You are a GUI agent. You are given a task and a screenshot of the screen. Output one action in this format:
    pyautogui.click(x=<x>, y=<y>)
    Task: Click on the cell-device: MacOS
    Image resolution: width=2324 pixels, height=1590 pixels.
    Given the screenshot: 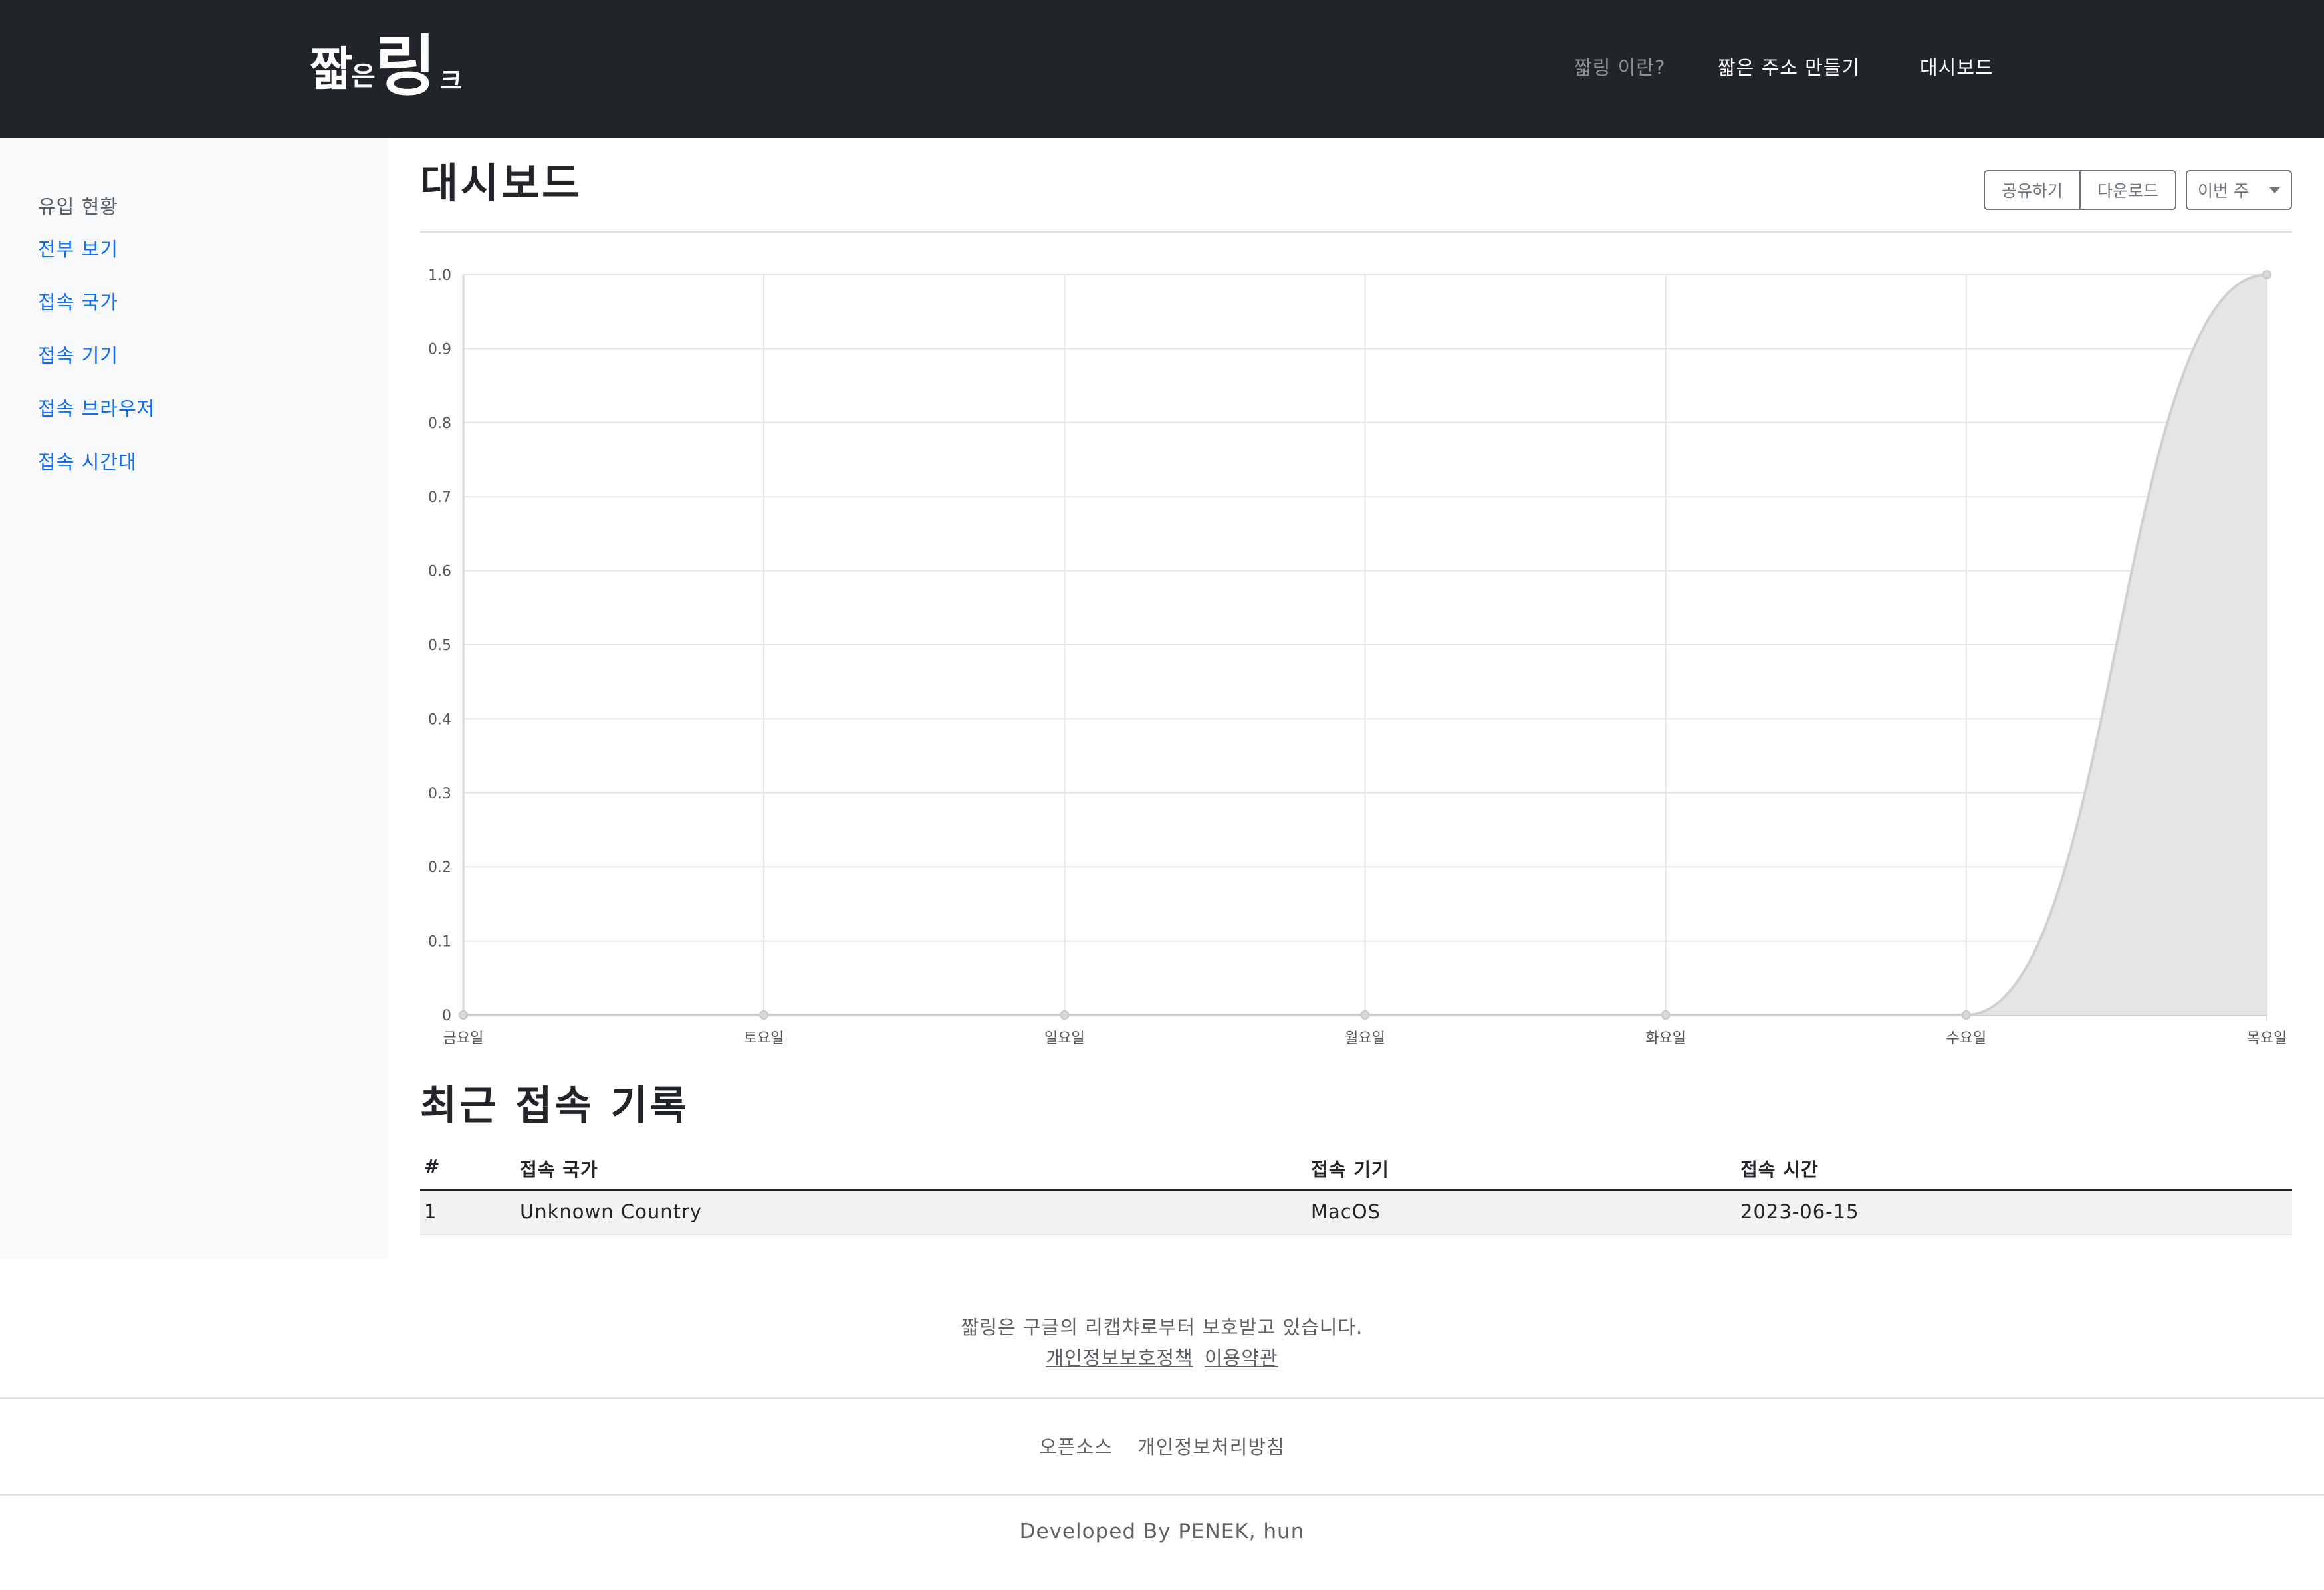 What is the action you would take?
    pyautogui.click(x=1346, y=1211)
    